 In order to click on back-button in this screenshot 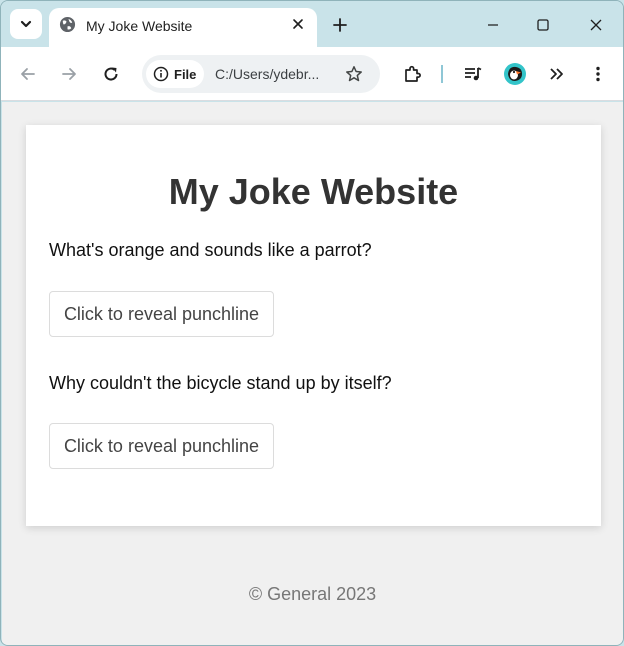, I will do `click(28, 74)`.